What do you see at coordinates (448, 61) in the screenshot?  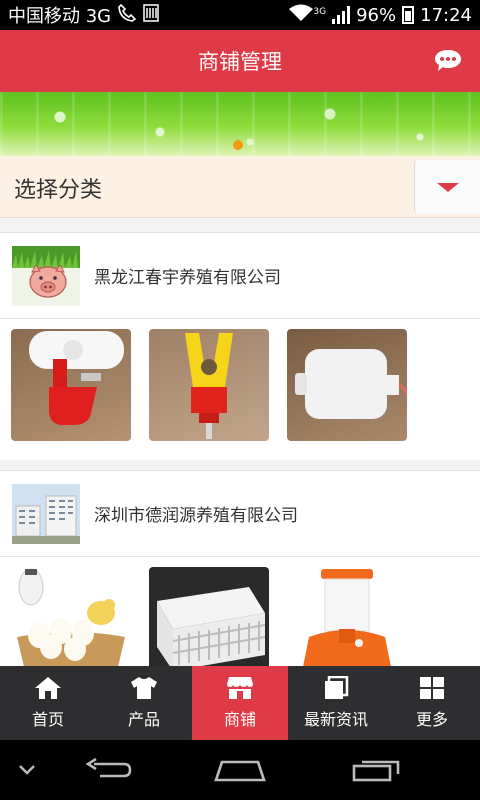 I see `chat-bubble-icon` at bounding box center [448, 61].